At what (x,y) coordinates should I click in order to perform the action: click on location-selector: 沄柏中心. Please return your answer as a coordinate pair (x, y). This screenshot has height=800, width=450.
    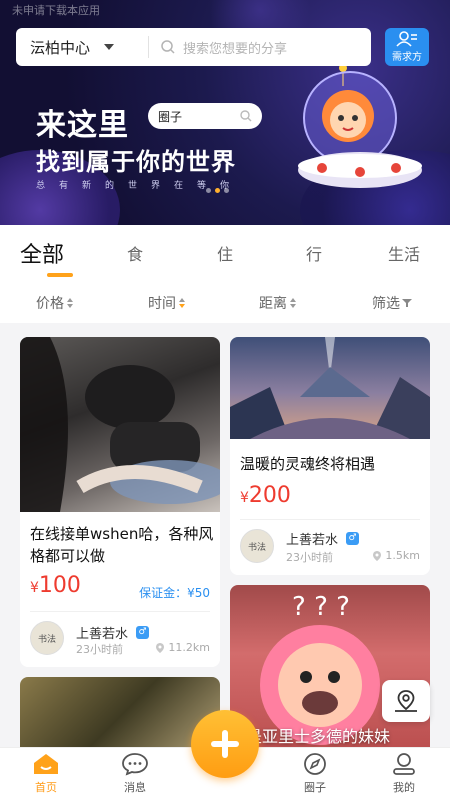
    Looking at the image, I should click on (82, 47).